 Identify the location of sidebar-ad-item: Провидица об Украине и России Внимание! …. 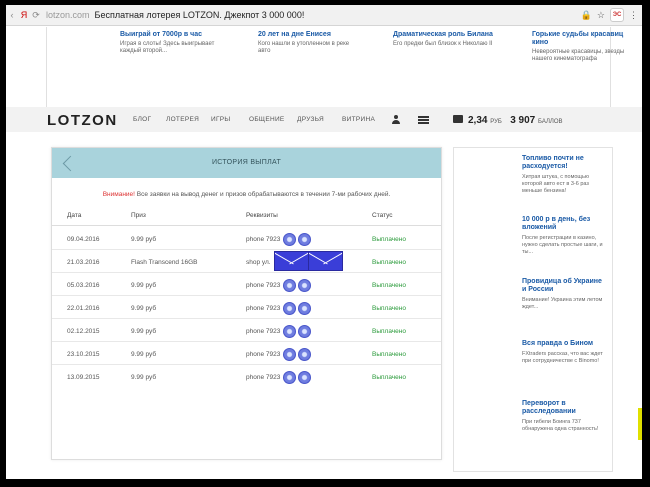
(565, 294).